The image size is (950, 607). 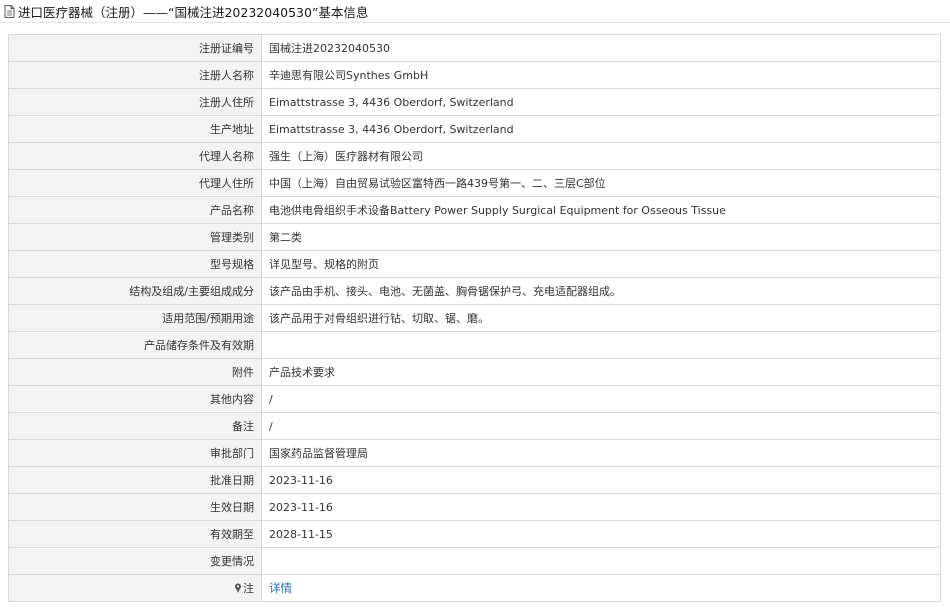 What do you see at coordinates (601, 48) in the screenshot?
I see `field-value: 国械注进20232040530` at bounding box center [601, 48].